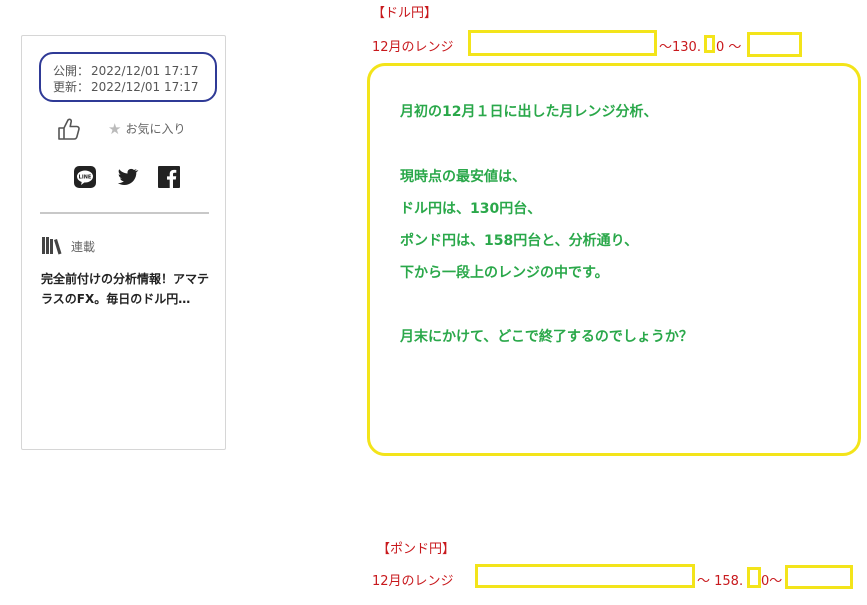  Describe the element at coordinates (720, 581) in the screenshot. I see `gbpjpy-range-mid: ～ 158.` at that location.